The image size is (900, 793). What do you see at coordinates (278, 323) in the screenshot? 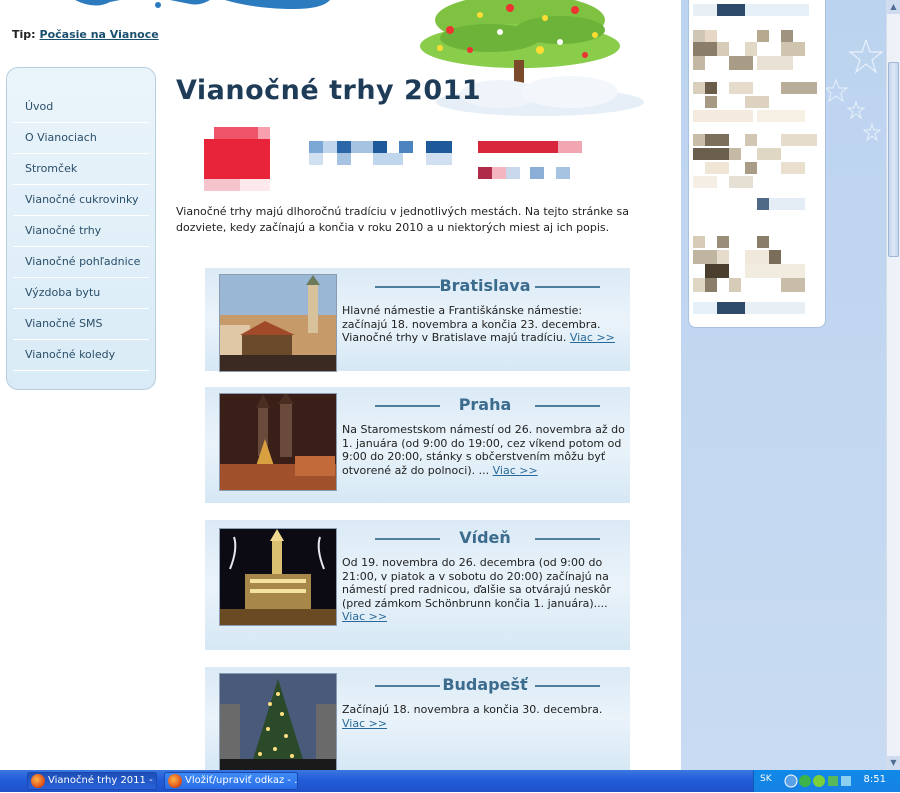
I see `bratislava-photo` at bounding box center [278, 323].